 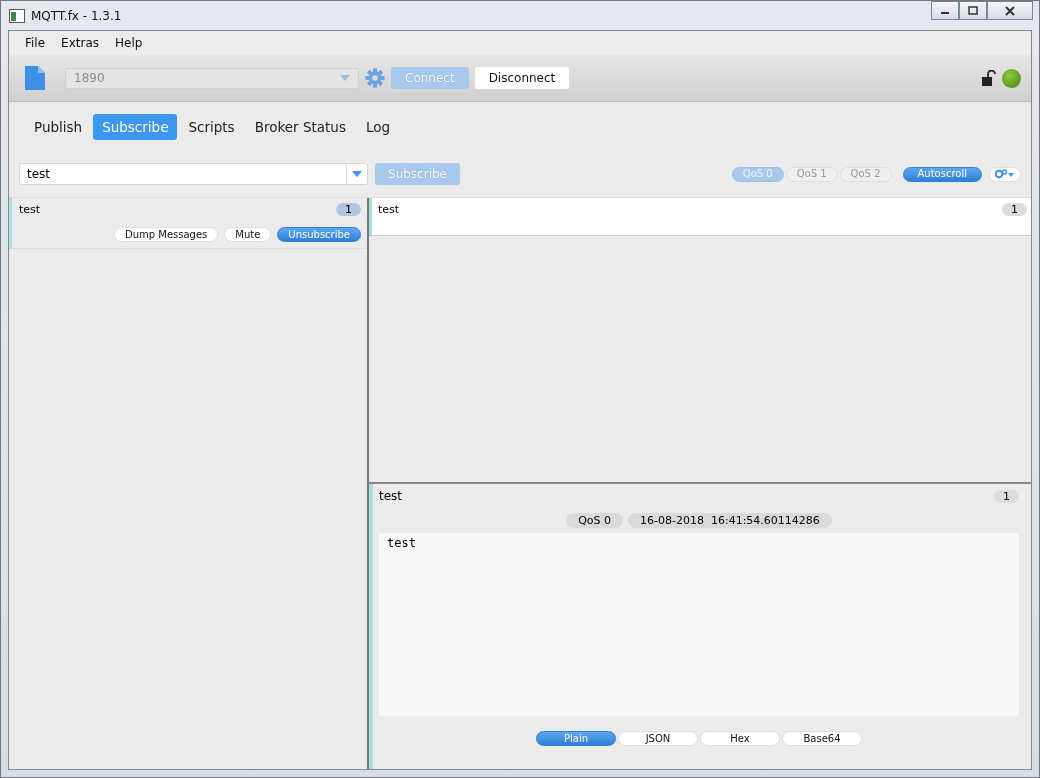 I want to click on app-icon, so click(x=17, y=15).